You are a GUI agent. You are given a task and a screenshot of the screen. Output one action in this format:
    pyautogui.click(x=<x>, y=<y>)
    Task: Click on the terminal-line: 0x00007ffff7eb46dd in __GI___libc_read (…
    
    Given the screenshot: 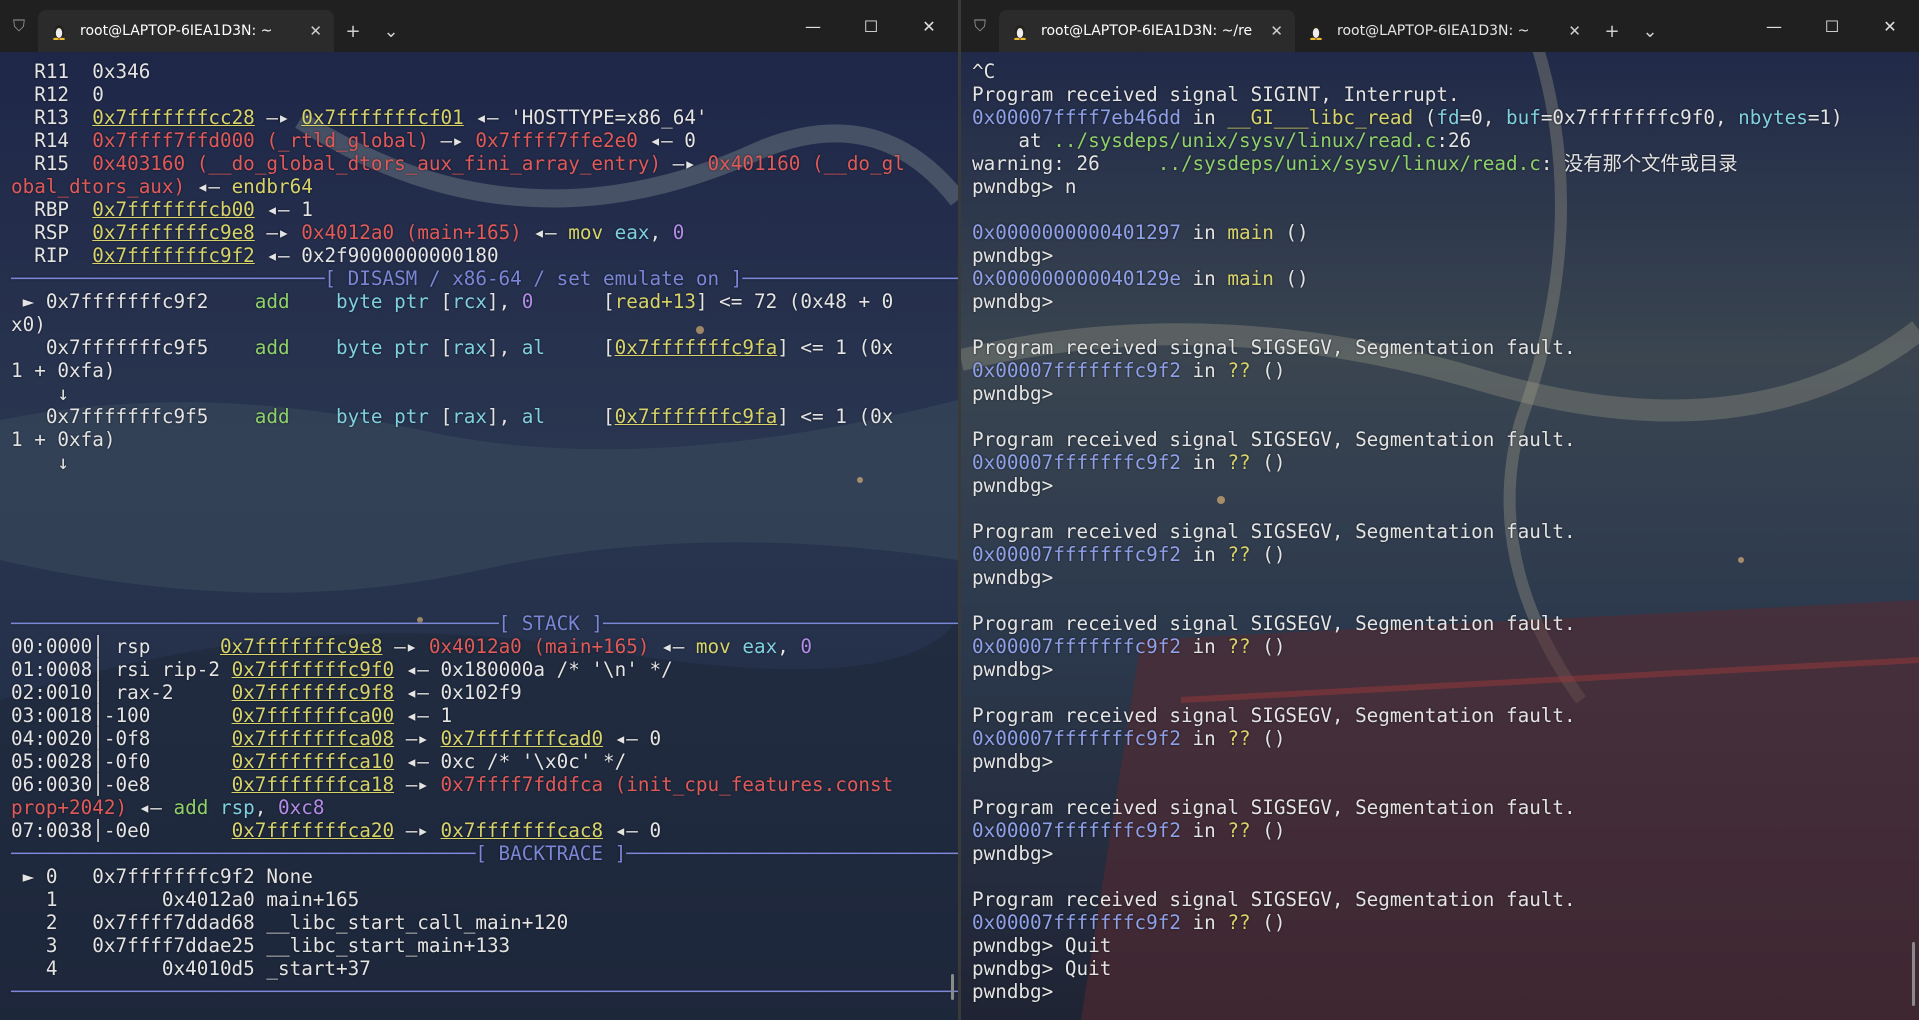 What is the action you would take?
    pyautogui.click(x=1445, y=117)
    